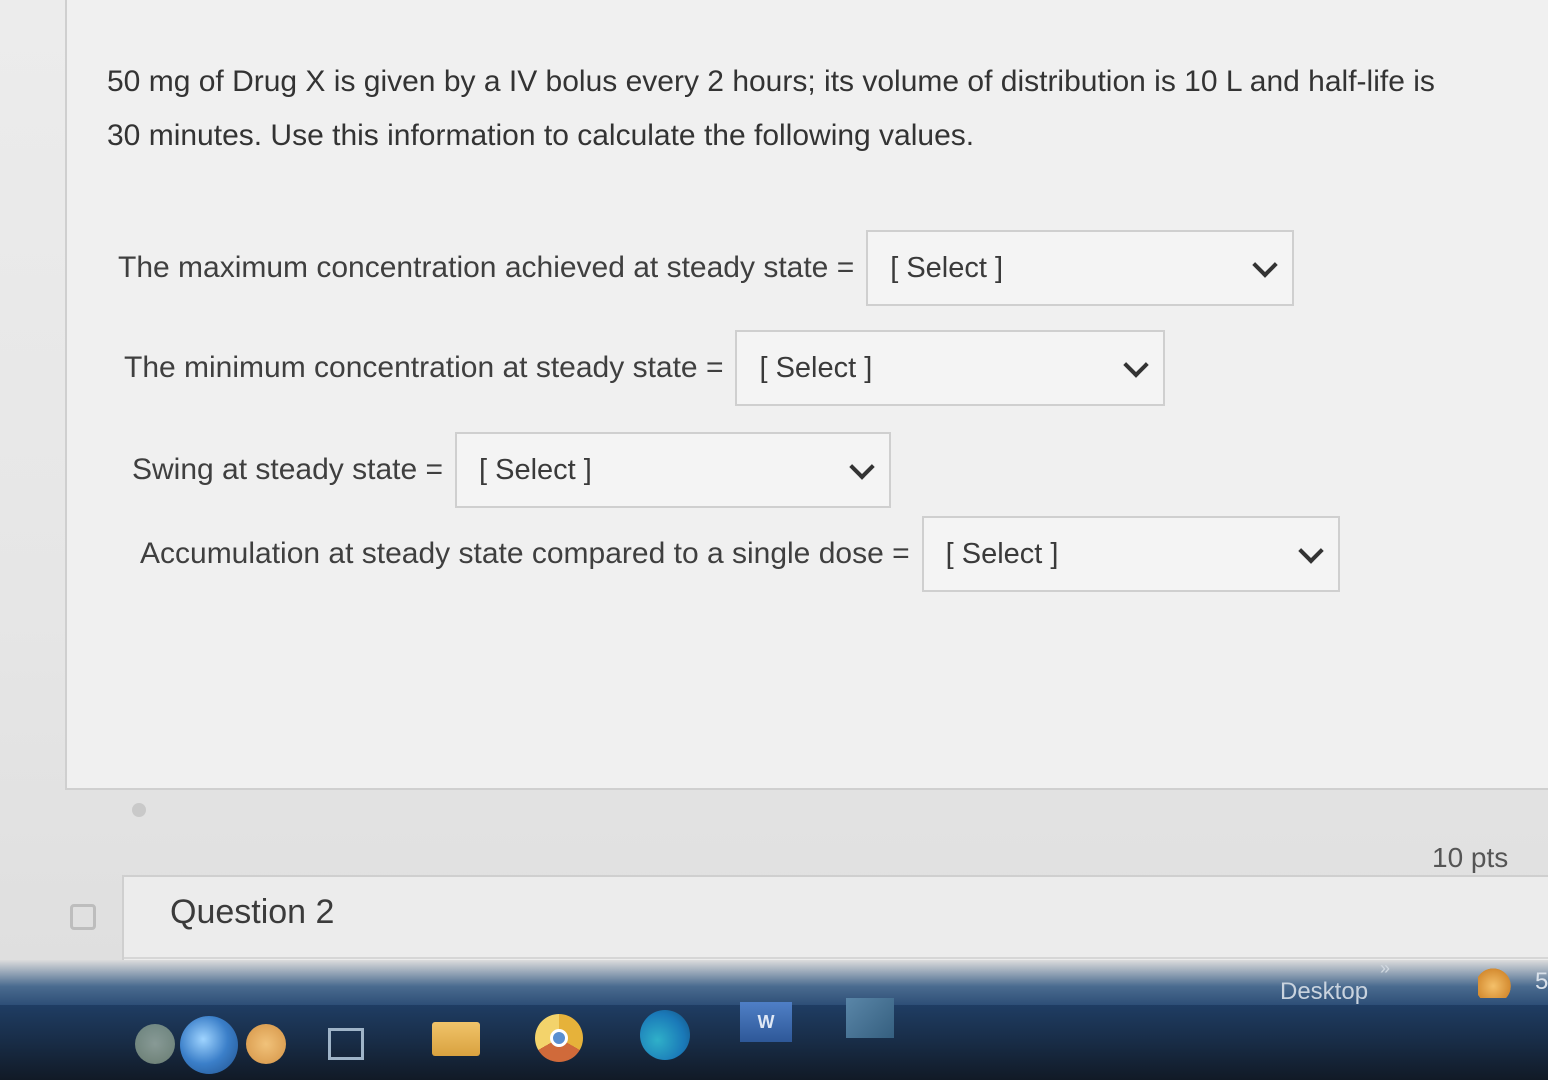  What do you see at coordinates (1130, 554) in the screenshot?
I see `accumulation-select: [ Select ]` at bounding box center [1130, 554].